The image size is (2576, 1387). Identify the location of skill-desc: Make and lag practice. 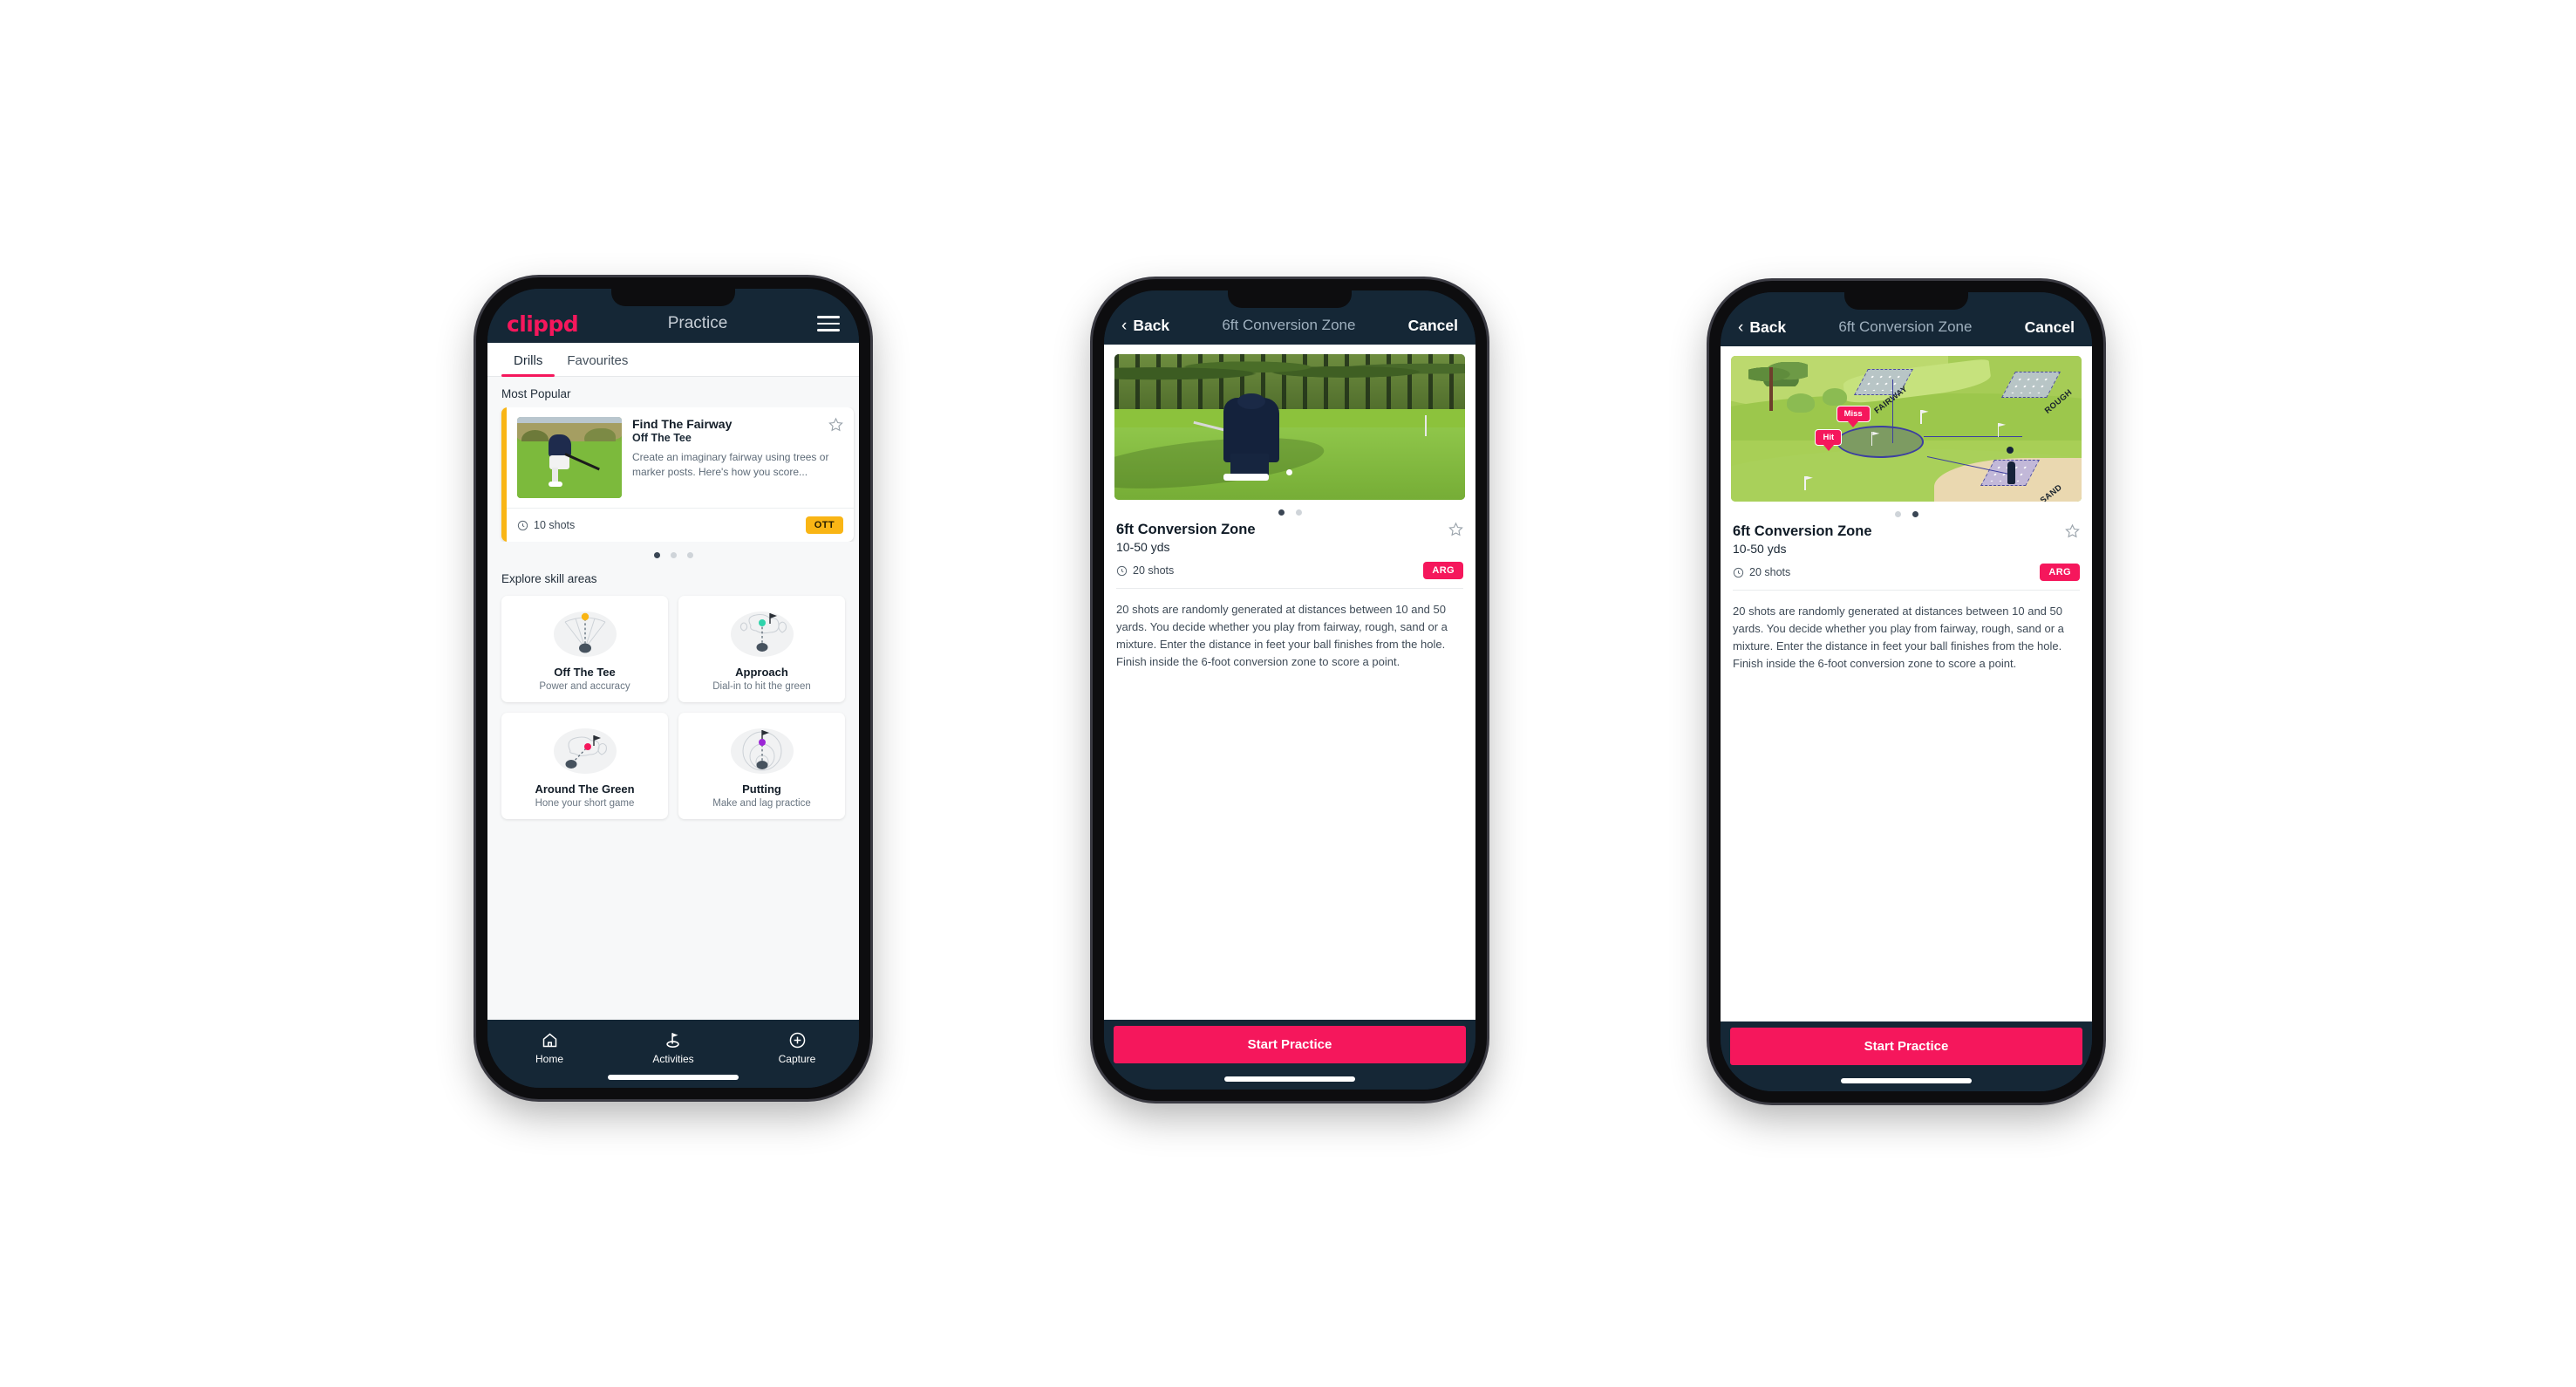
(761, 803).